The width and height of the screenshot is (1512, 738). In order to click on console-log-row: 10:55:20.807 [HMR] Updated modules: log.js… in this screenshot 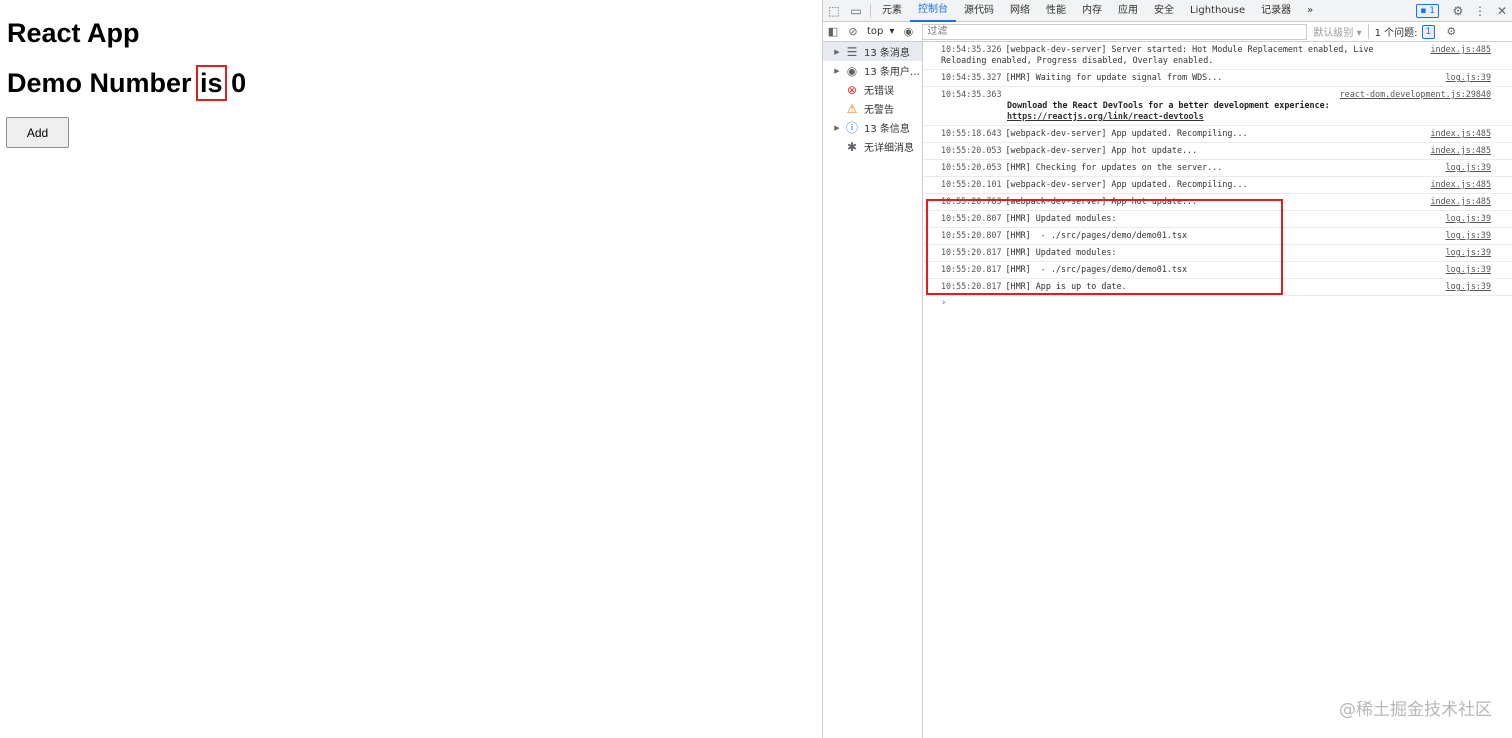, I will do `click(1217, 219)`.